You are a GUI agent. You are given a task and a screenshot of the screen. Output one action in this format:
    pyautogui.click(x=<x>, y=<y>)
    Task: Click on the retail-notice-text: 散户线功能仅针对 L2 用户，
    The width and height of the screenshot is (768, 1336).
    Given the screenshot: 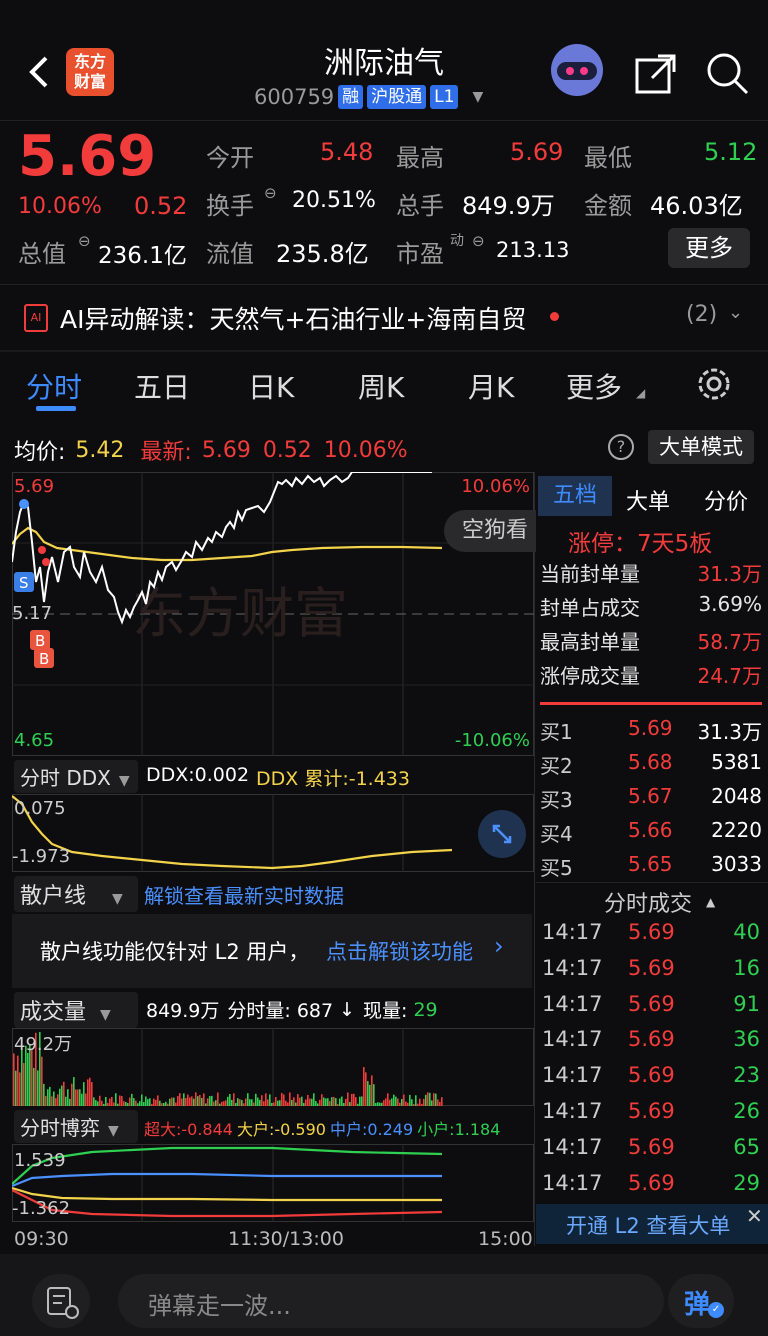 What is the action you would take?
    pyautogui.click(x=175, y=952)
    